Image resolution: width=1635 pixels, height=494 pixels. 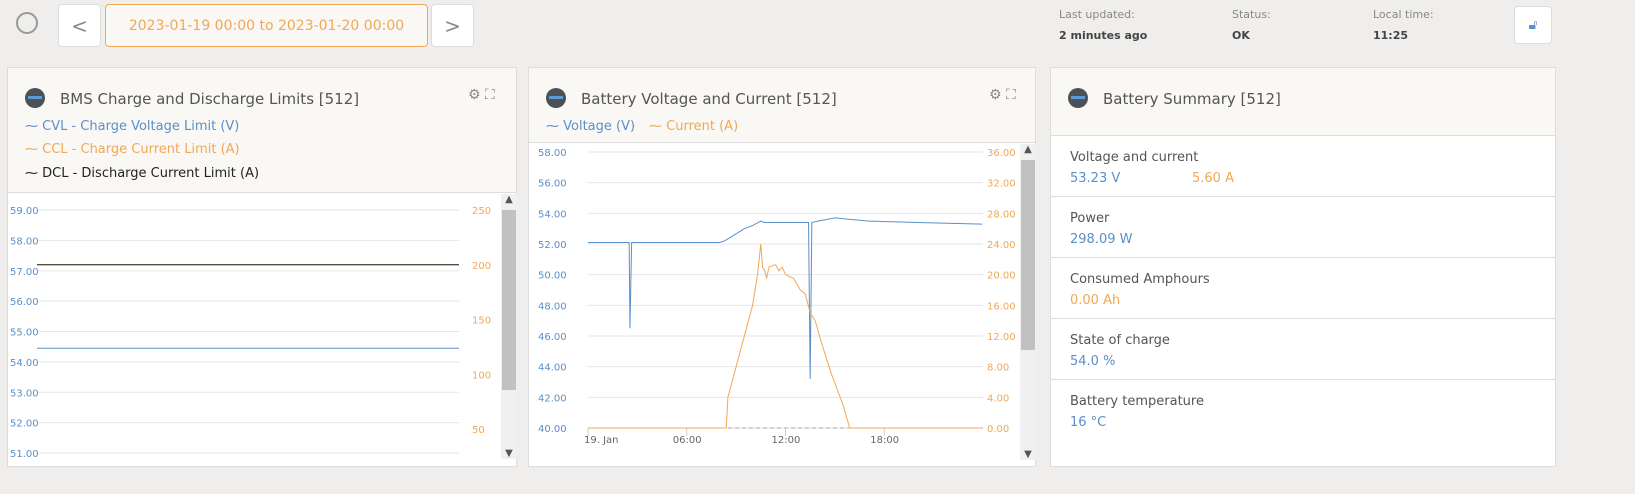 I want to click on legend-label: Current (A), so click(x=702, y=126).